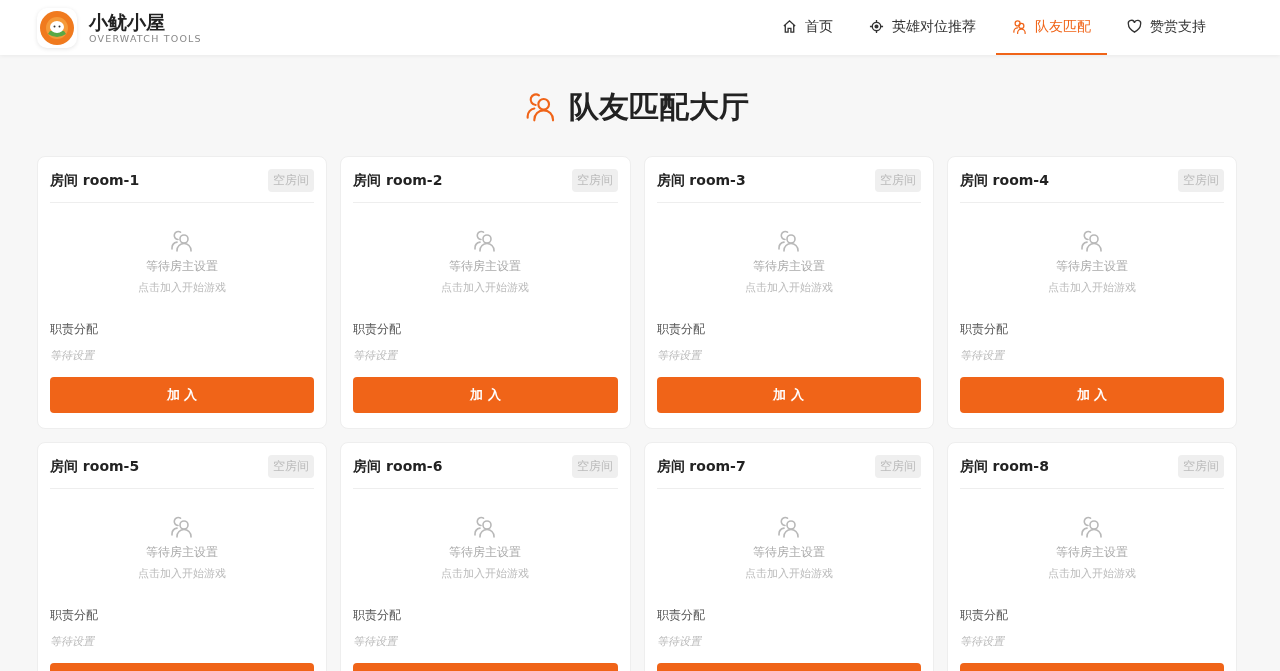  I want to click on target-icon, so click(876, 26).